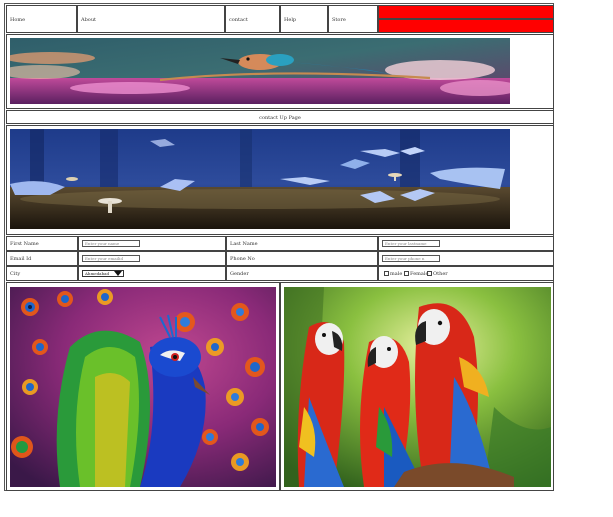 The height and width of the screenshot is (517, 613). What do you see at coordinates (244, 244) in the screenshot?
I see `last-name-label: Last Name` at bounding box center [244, 244].